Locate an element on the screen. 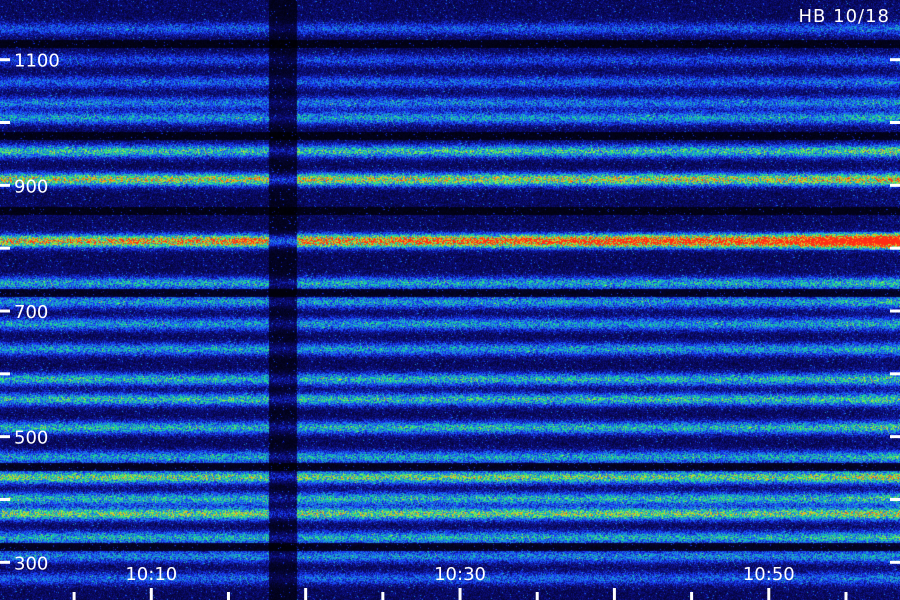 The height and width of the screenshot is (600, 900). x-tick-label: 10:50 is located at coordinates (769, 574).